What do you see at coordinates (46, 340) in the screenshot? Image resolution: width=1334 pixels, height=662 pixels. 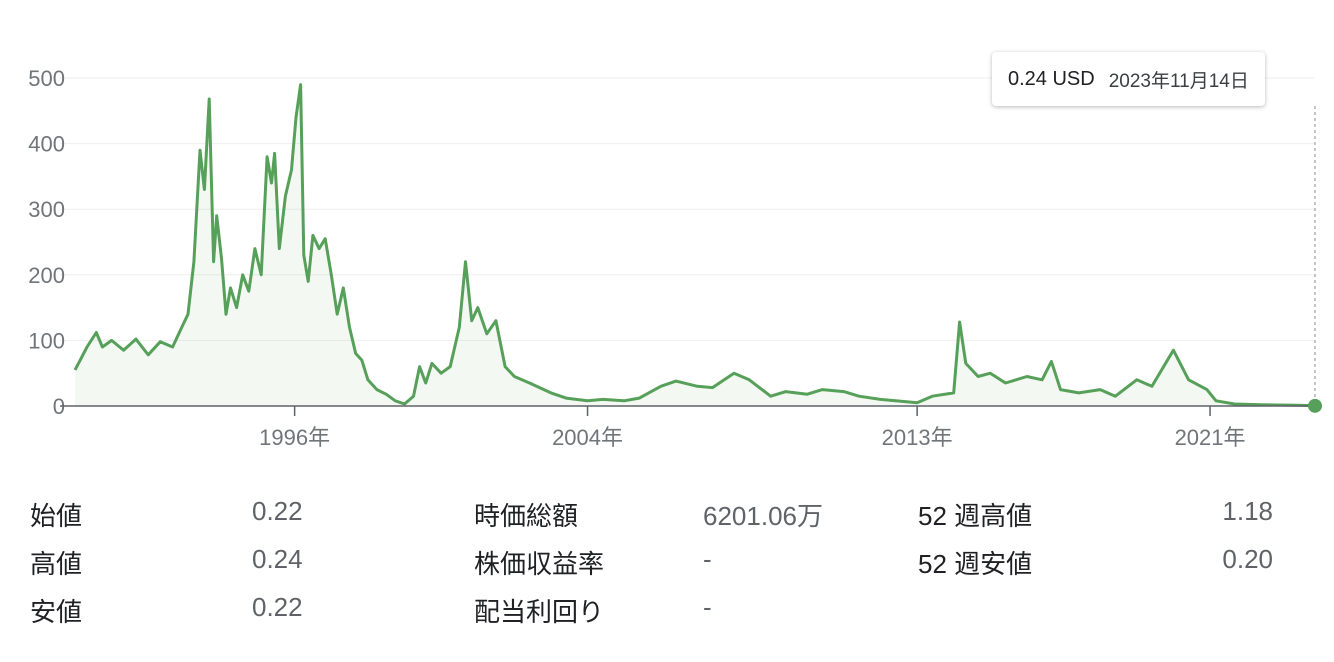 I see `y-tick-label: 100` at bounding box center [46, 340].